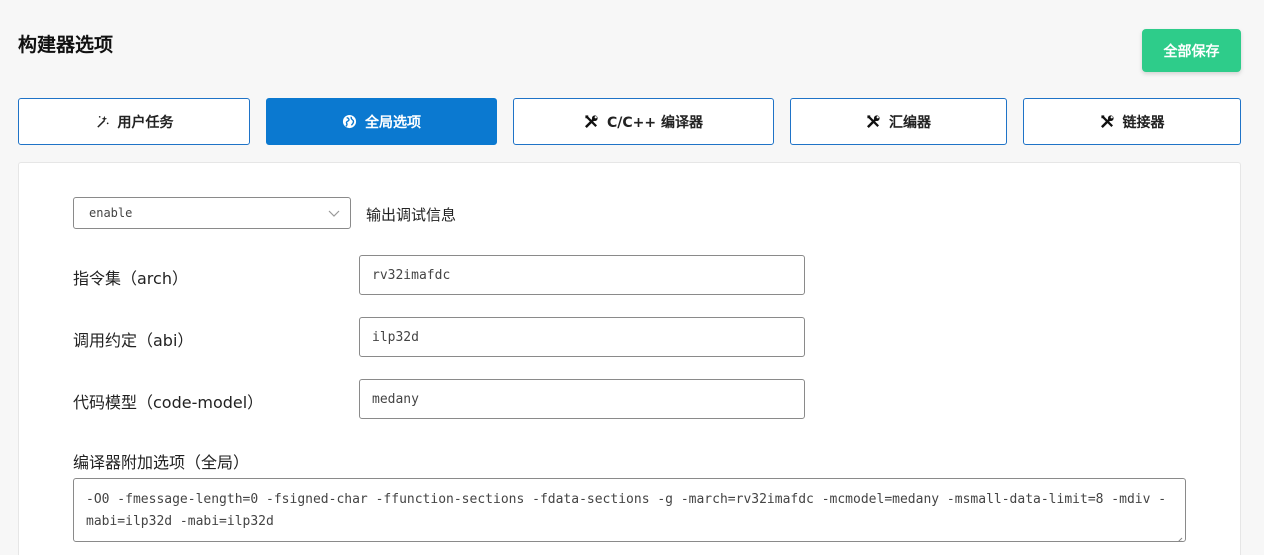  Describe the element at coordinates (111, 213) in the screenshot. I see `select-value: enable` at that location.